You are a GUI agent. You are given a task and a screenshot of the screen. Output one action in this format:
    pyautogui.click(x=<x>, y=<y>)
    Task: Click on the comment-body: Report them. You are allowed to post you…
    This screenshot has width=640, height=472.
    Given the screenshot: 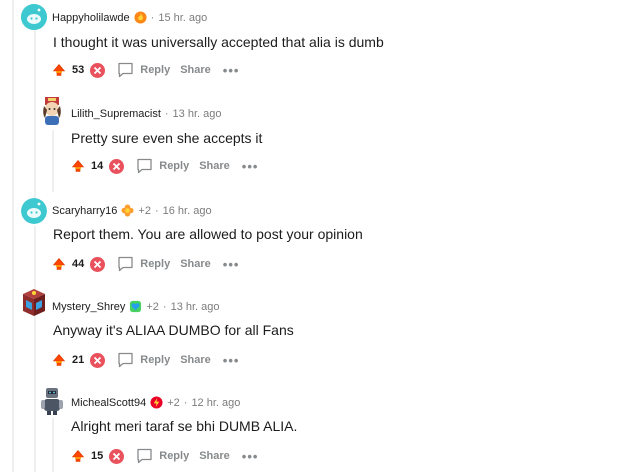 What is the action you would take?
    pyautogui.click(x=208, y=234)
    